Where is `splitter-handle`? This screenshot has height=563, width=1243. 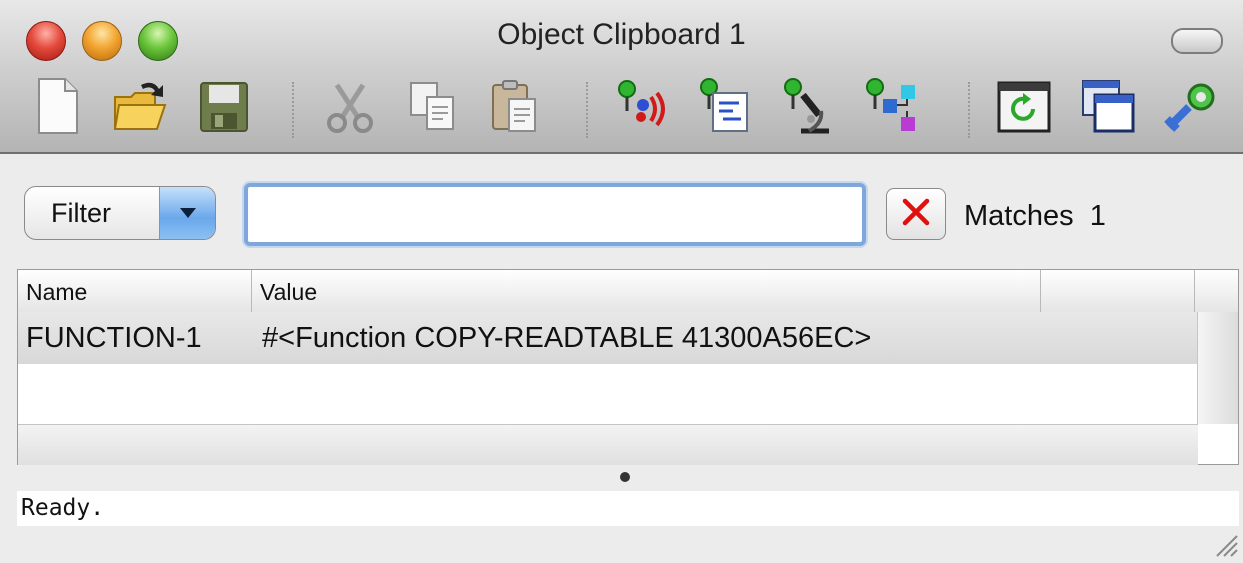
splitter-handle is located at coordinates (625, 477).